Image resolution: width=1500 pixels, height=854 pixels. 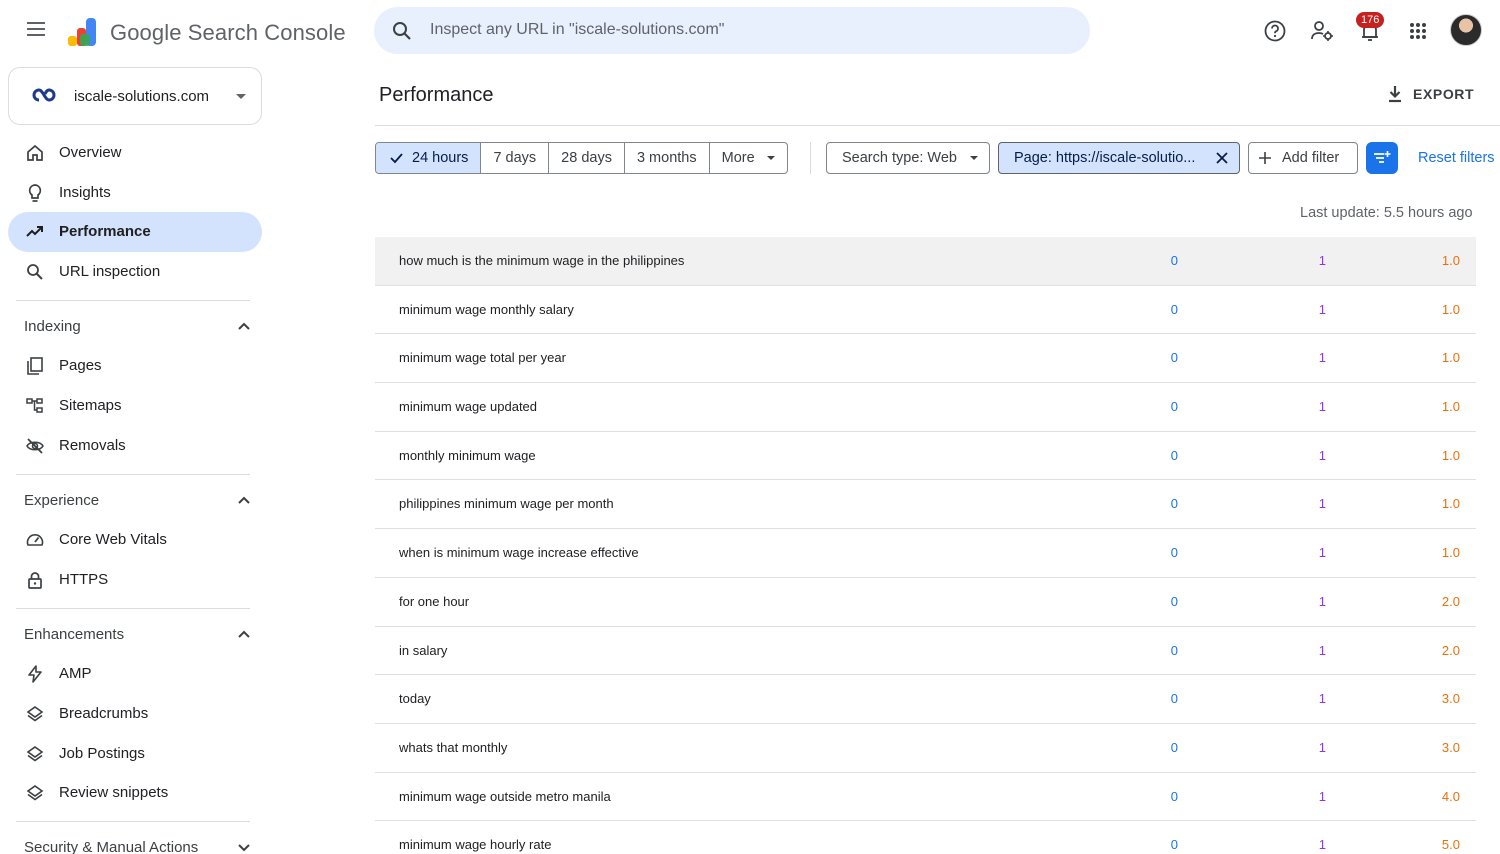 I want to click on table-row: minimum wage monthly salary 0 1 1.0, so click(x=925, y=310).